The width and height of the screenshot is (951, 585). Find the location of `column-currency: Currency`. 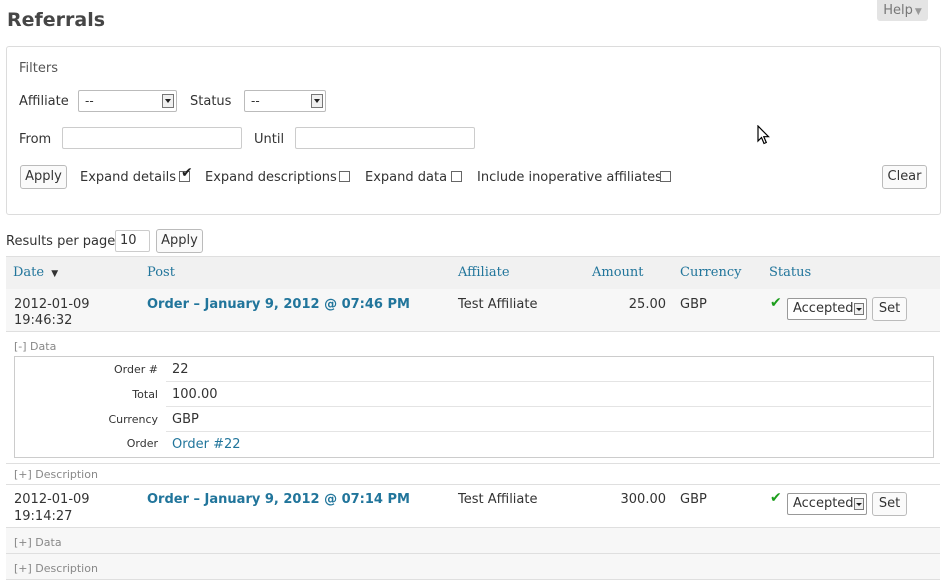

column-currency: Currency is located at coordinates (710, 272).